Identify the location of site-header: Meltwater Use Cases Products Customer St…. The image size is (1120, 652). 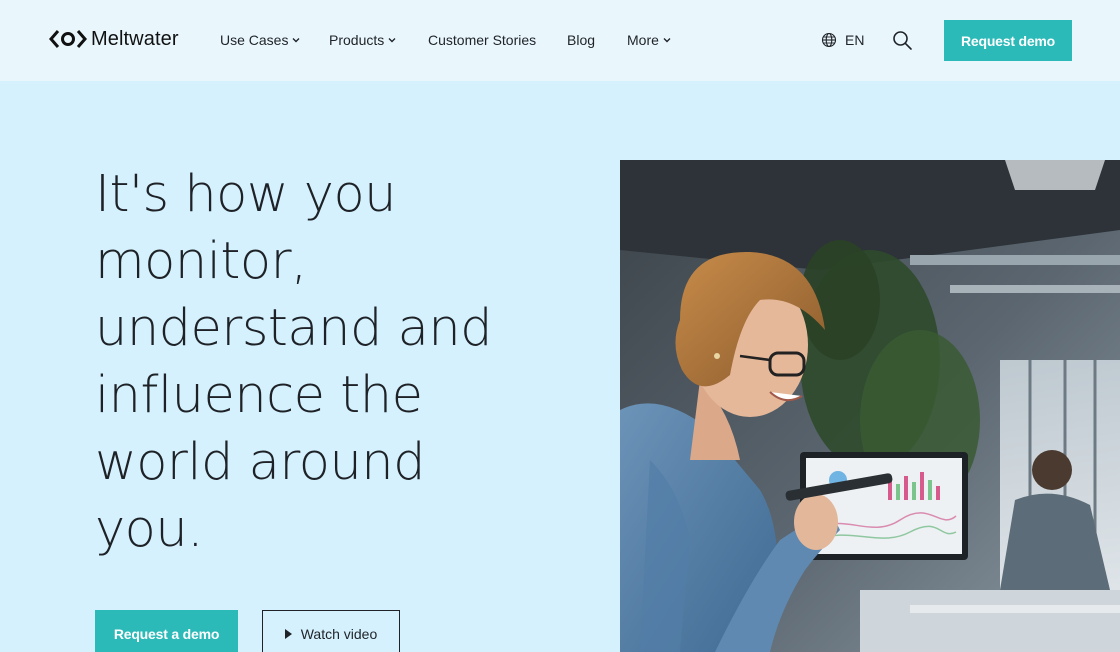
(560, 40).